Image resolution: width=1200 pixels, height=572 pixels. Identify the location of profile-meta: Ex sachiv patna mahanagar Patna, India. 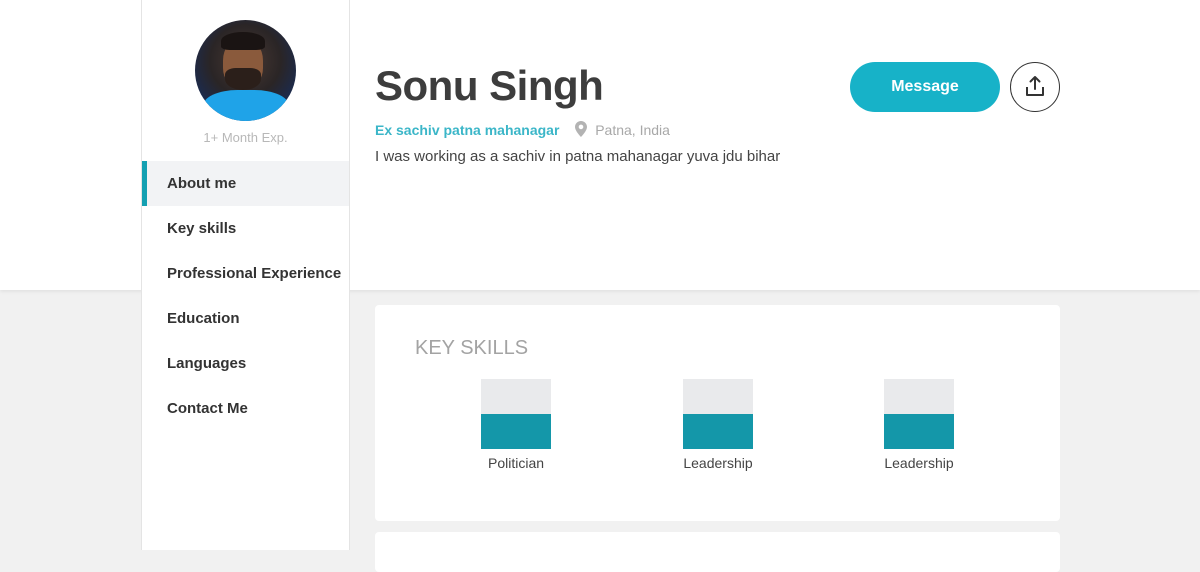
(522, 130).